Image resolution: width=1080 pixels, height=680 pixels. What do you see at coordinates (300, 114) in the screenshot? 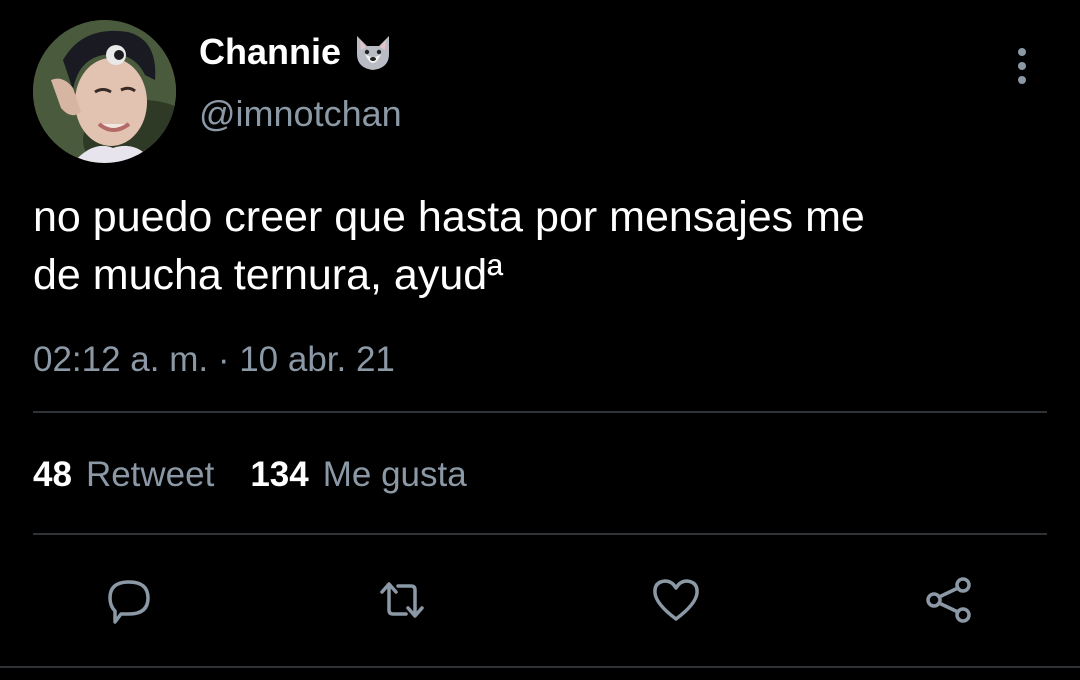
I see `user-handle: @imnotchan` at bounding box center [300, 114].